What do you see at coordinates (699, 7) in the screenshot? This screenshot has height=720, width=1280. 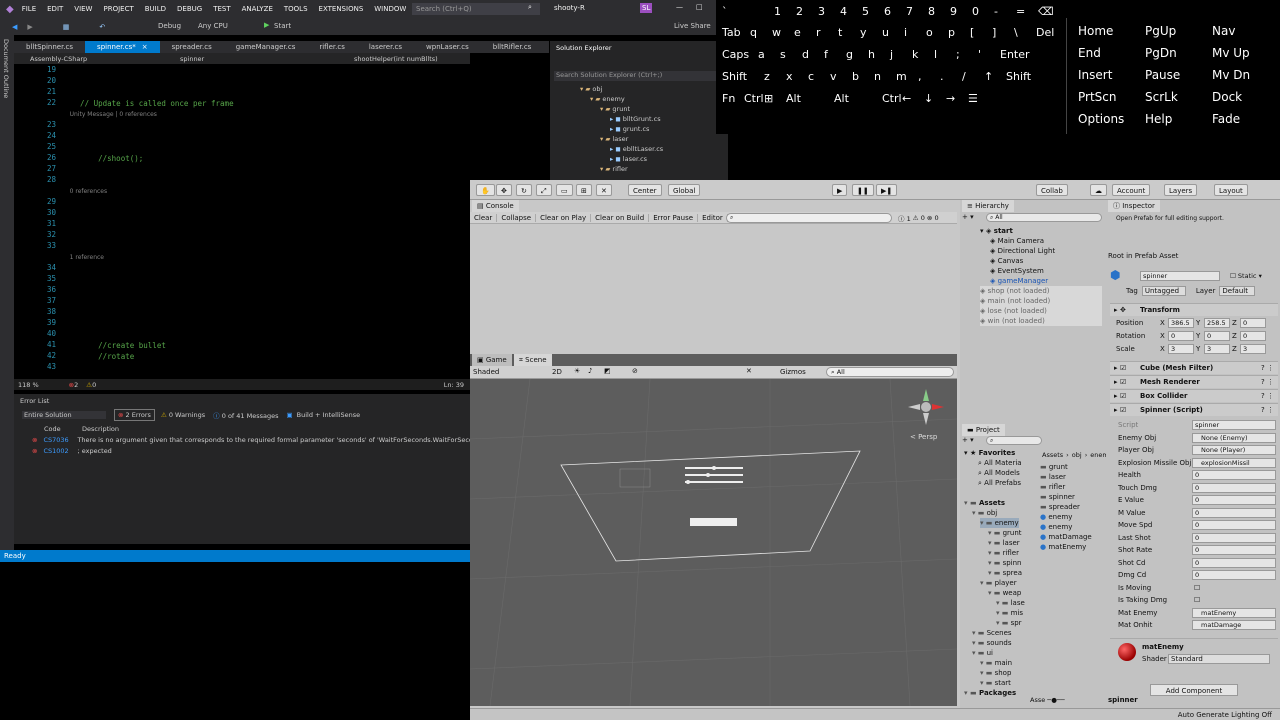 I see `maximize-button: □` at bounding box center [699, 7].